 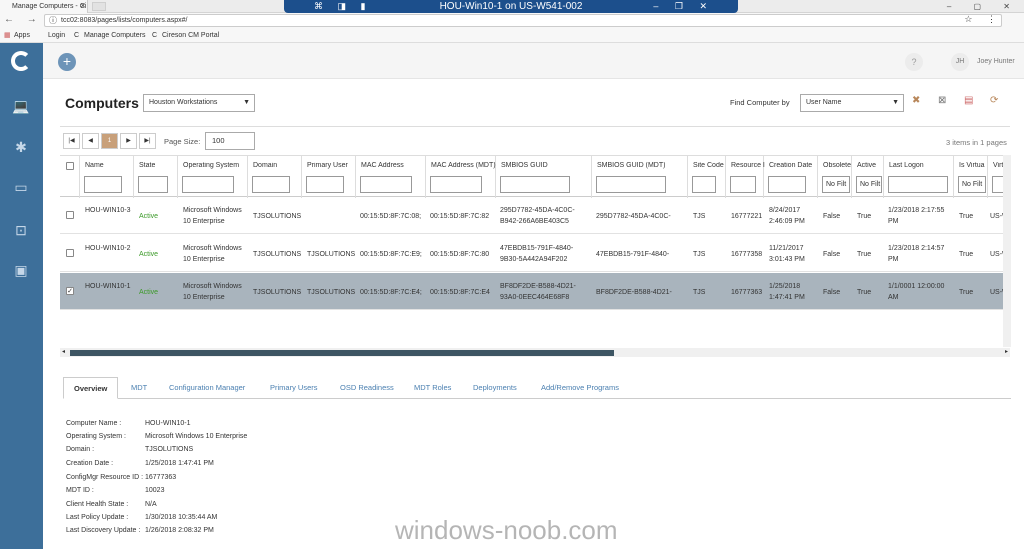 I want to click on tab-osd-readiness: OSD Readiness, so click(x=367, y=388).